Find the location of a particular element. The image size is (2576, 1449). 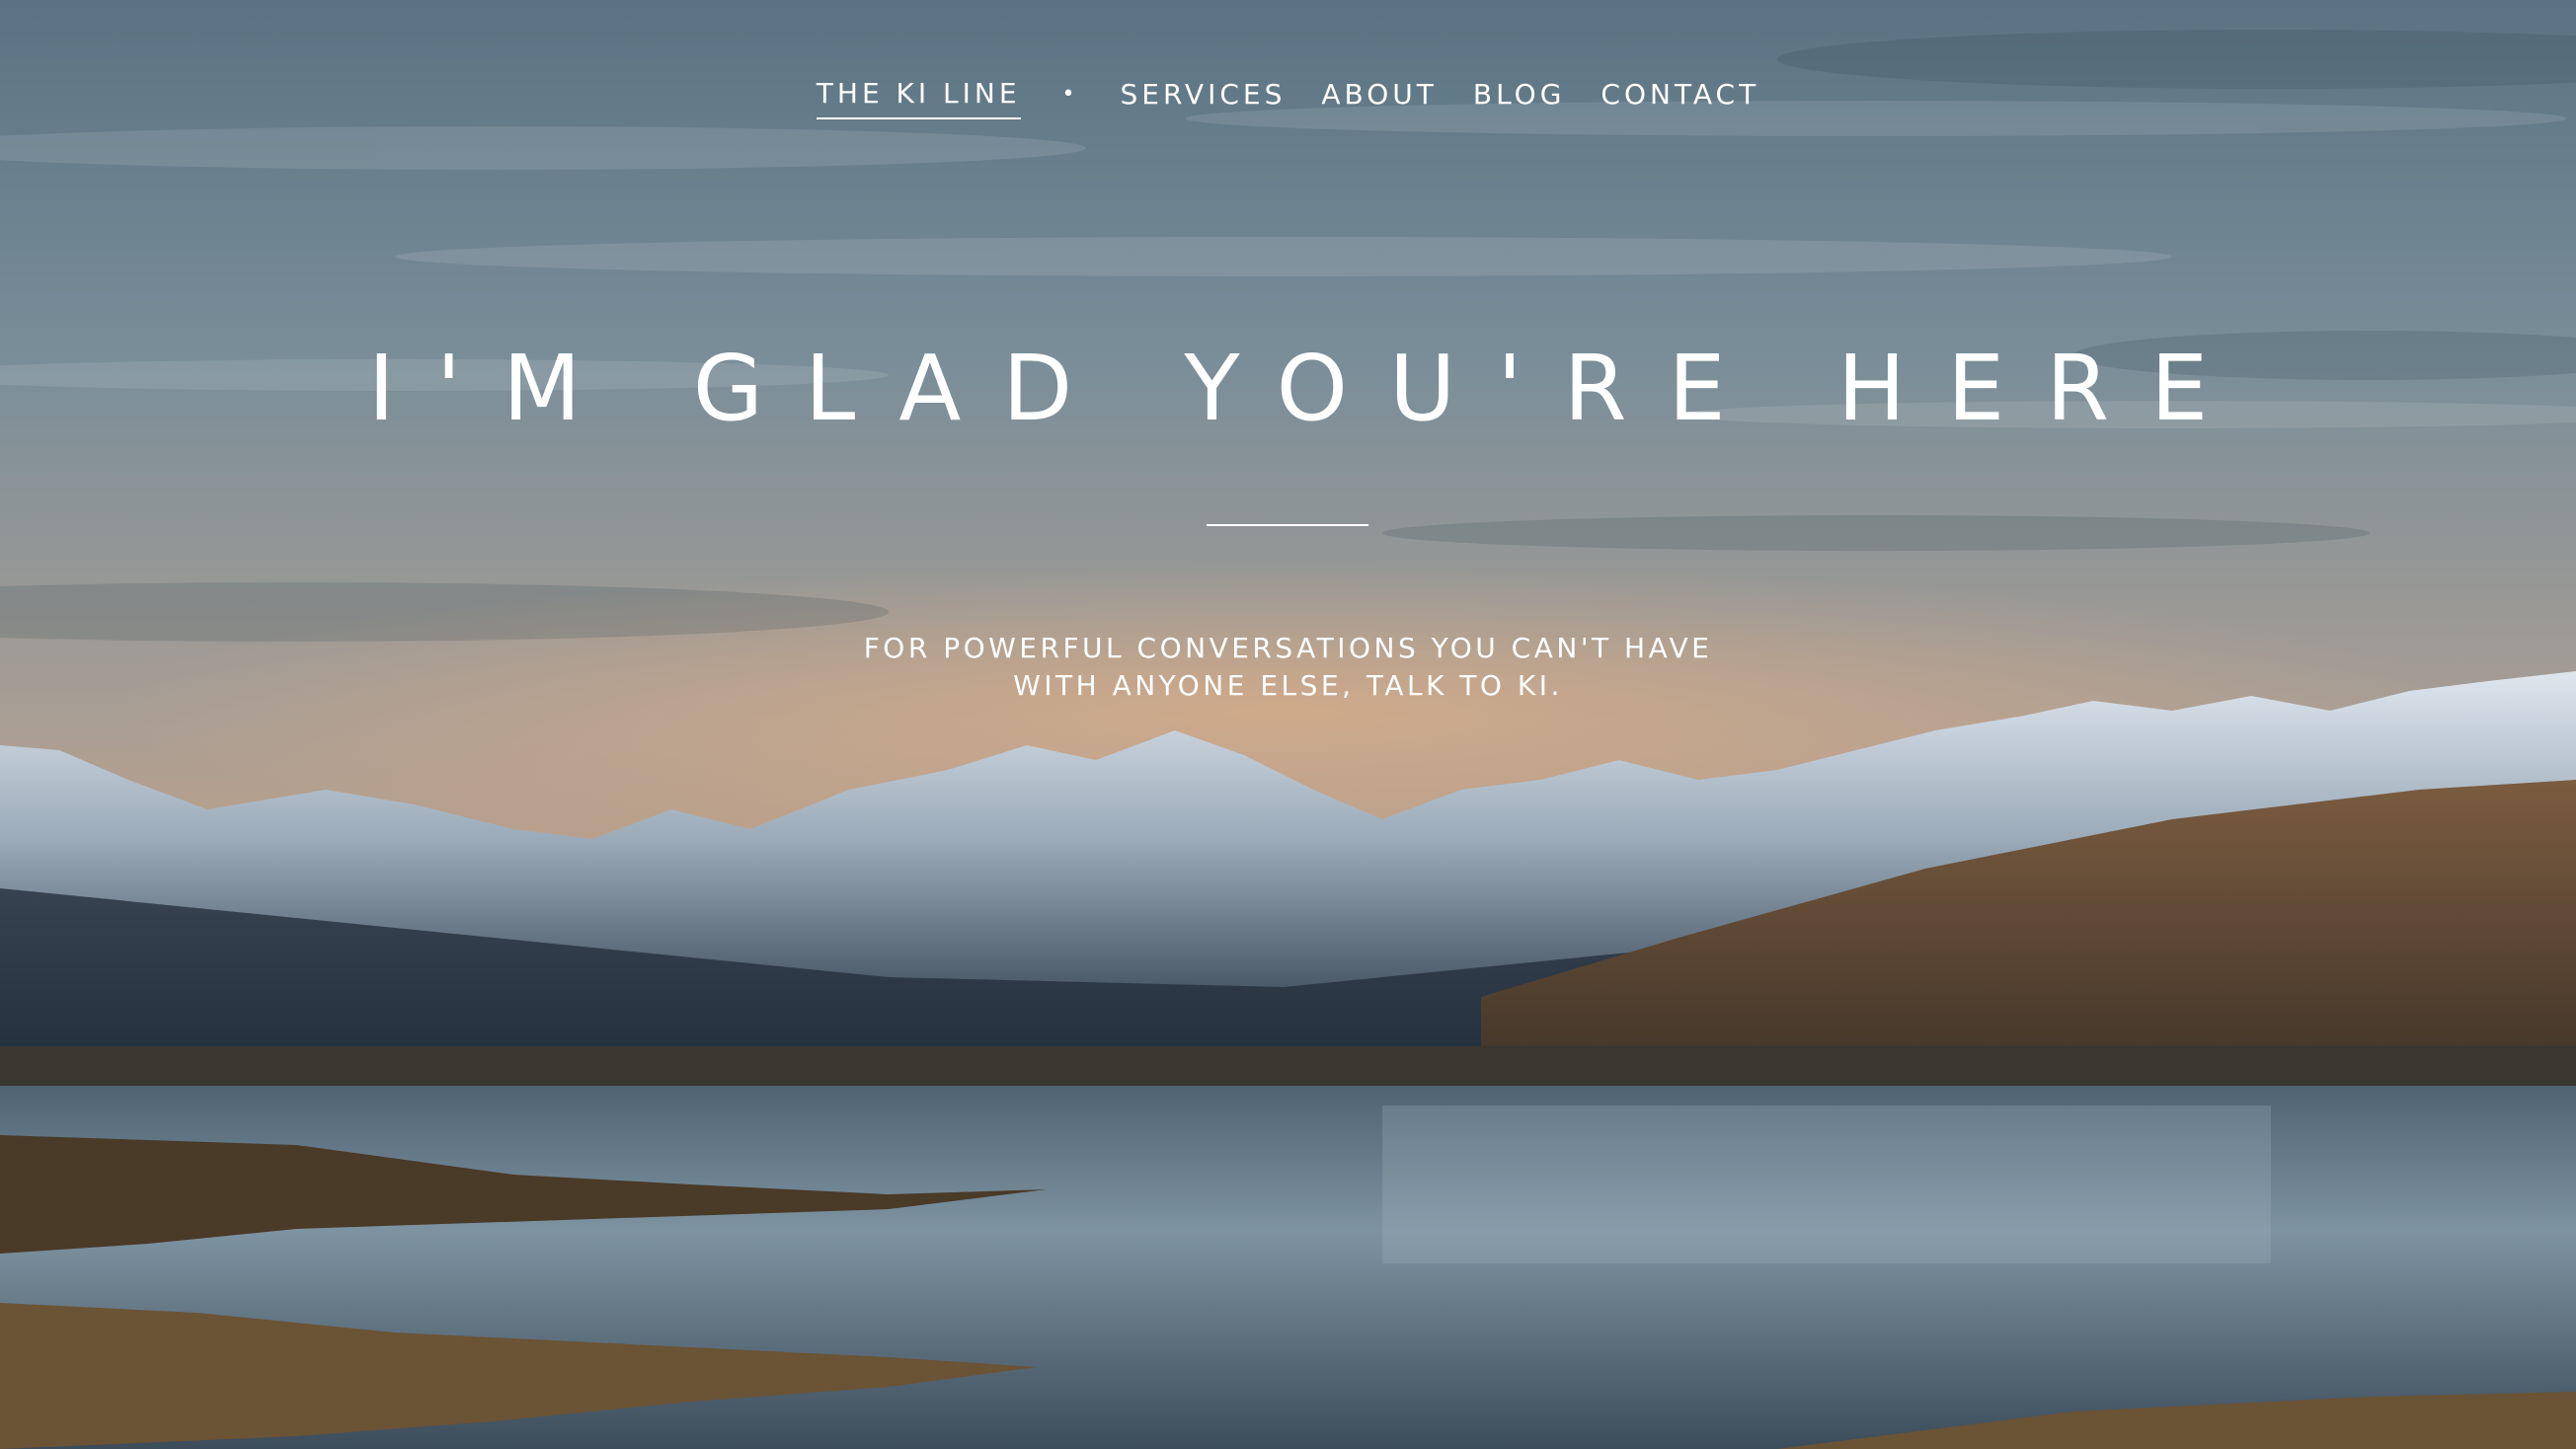

nav-item-the-ki-line: THE KI LINE is located at coordinates (918, 98).